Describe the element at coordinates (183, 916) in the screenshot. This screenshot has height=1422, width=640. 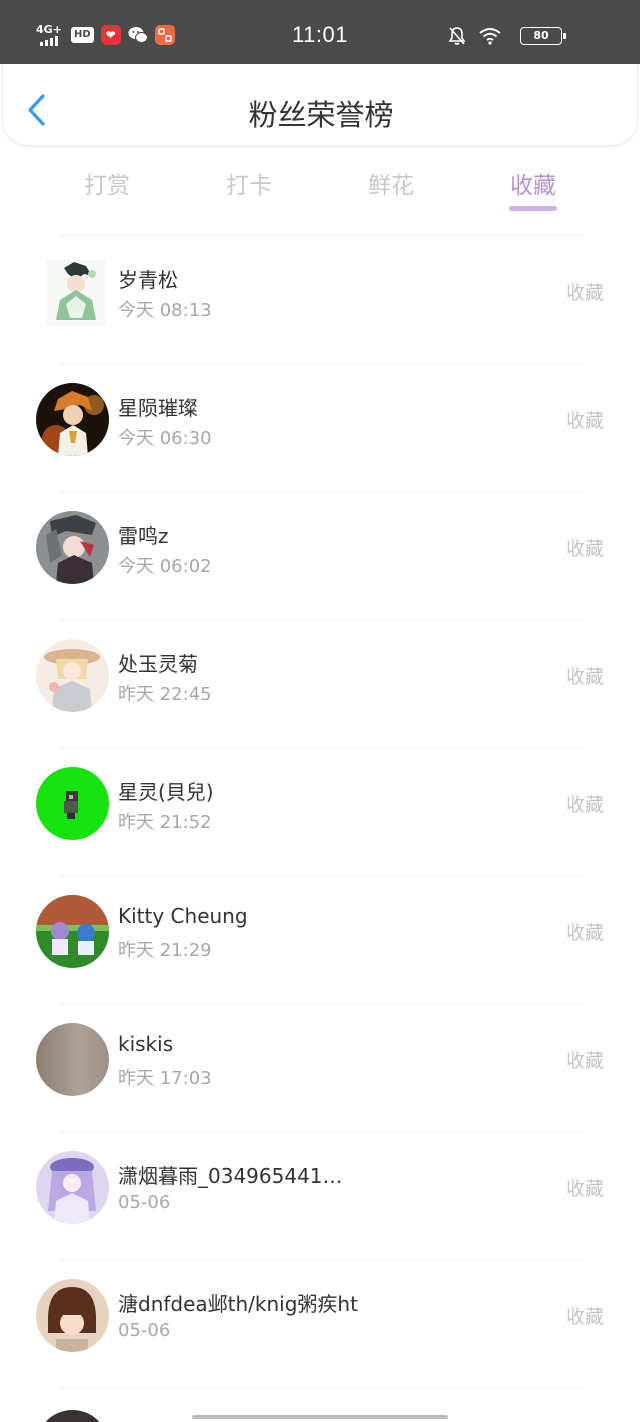
I see `user-name: Kitty Cheung` at that location.